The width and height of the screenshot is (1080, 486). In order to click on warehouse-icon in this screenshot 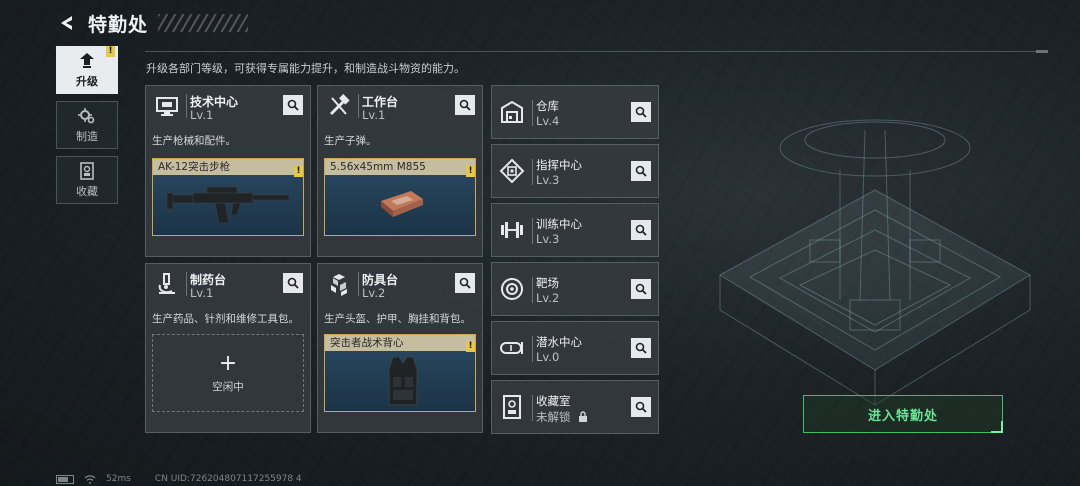, I will do `click(512, 111)`.